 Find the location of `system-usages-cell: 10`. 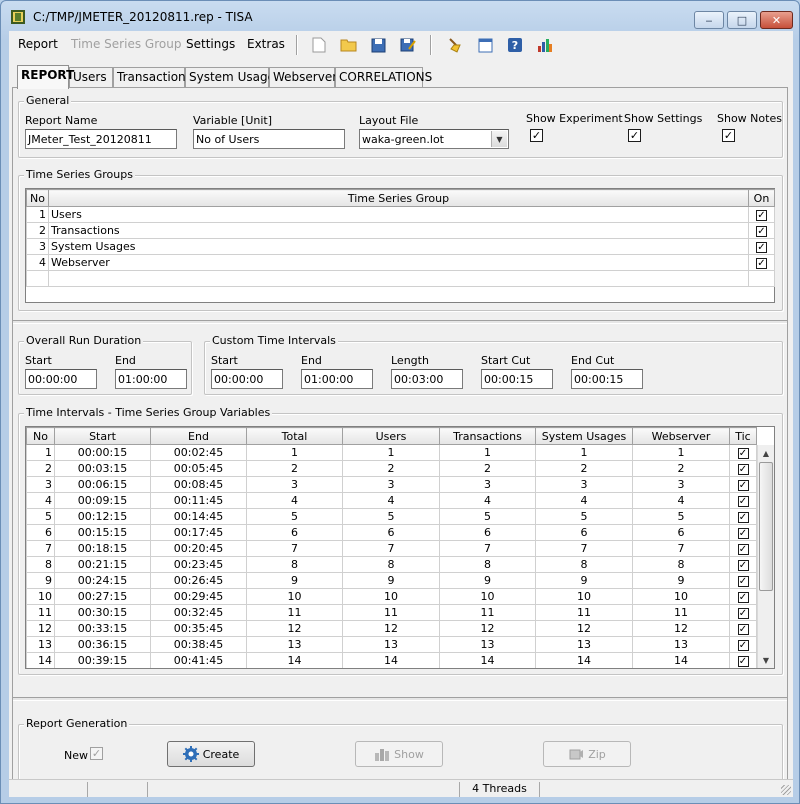

system-usages-cell: 10 is located at coordinates (584, 596).